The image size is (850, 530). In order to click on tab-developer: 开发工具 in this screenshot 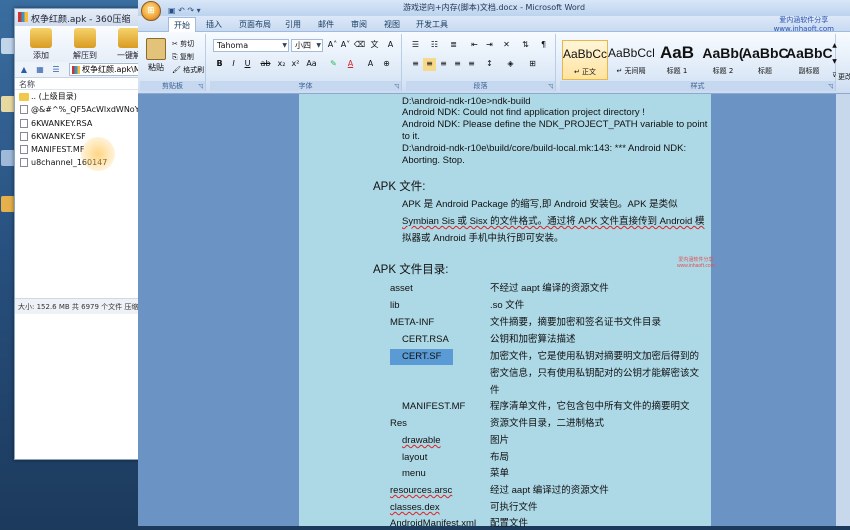, I will do `click(432, 24)`.